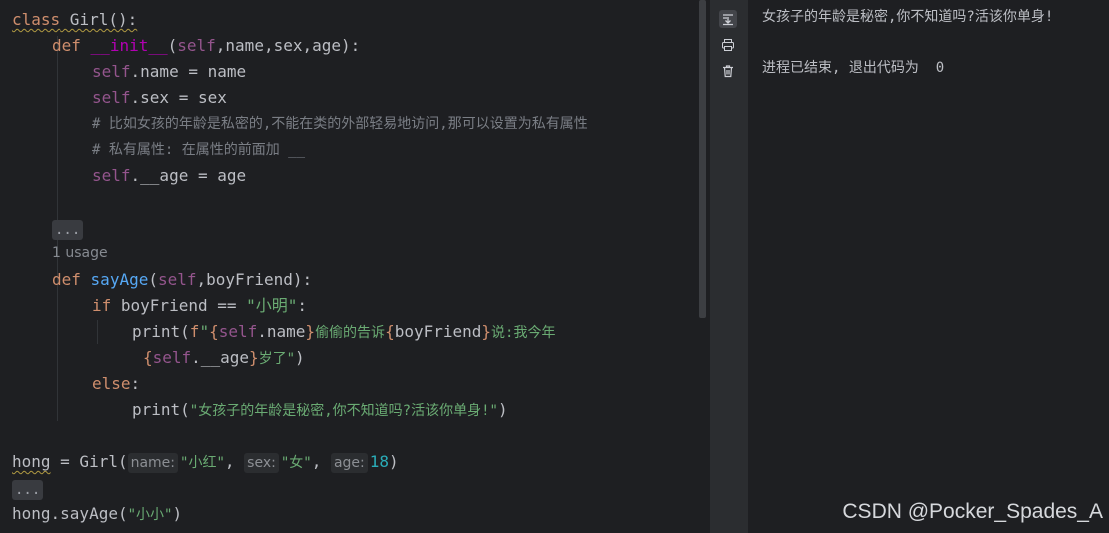 The height and width of the screenshot is (533, 1109). Describe the element at coordinates (272, 305) in the screenshot. I see `string-literal: "小明"` at that location.